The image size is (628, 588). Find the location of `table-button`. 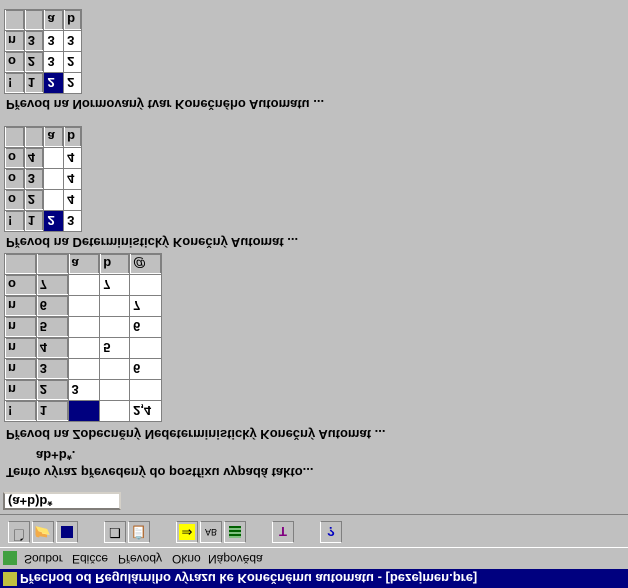

table-button is located at coordinates (235, 532).